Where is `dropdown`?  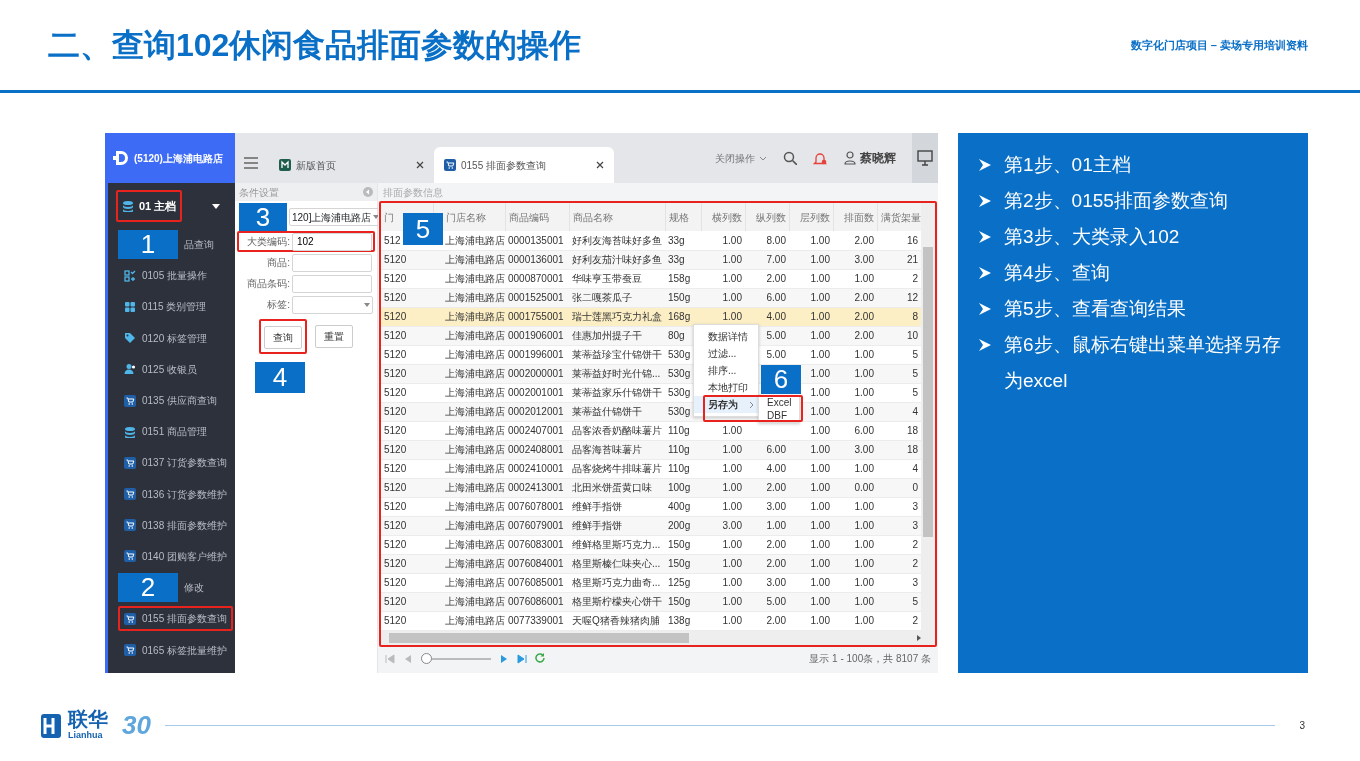
dropdown is located at coordinates (332, 304).